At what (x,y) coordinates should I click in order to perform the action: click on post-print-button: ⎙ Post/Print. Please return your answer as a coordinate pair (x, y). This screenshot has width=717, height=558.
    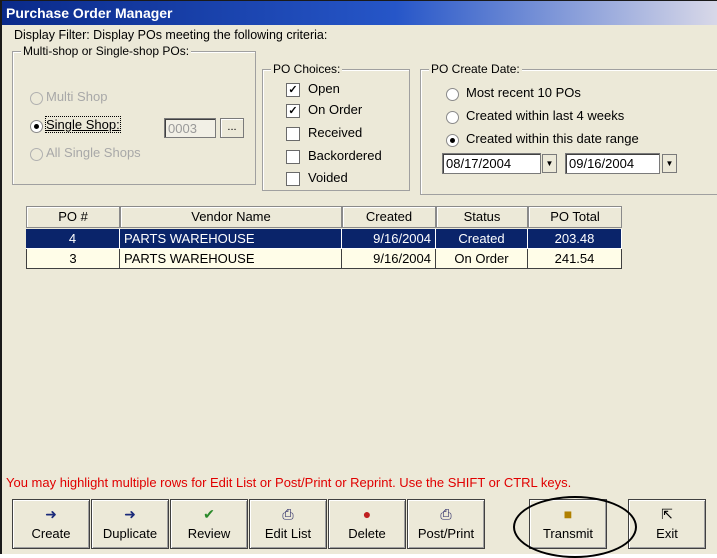
    Looking at the image, I should click on (446, 524).